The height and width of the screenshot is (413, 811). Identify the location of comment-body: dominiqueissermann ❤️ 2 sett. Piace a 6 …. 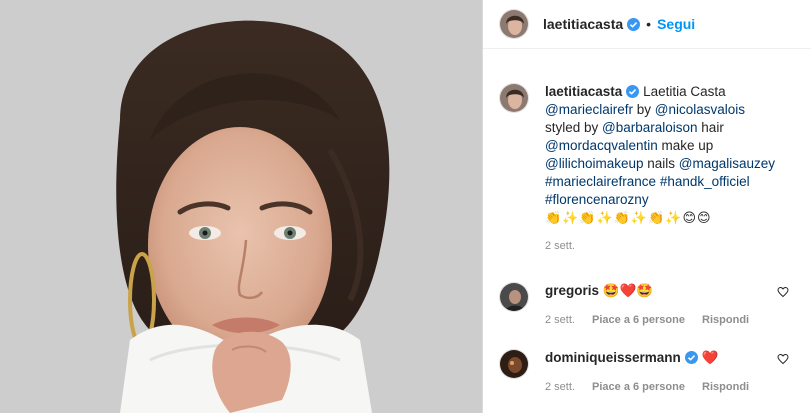
(654, 372).